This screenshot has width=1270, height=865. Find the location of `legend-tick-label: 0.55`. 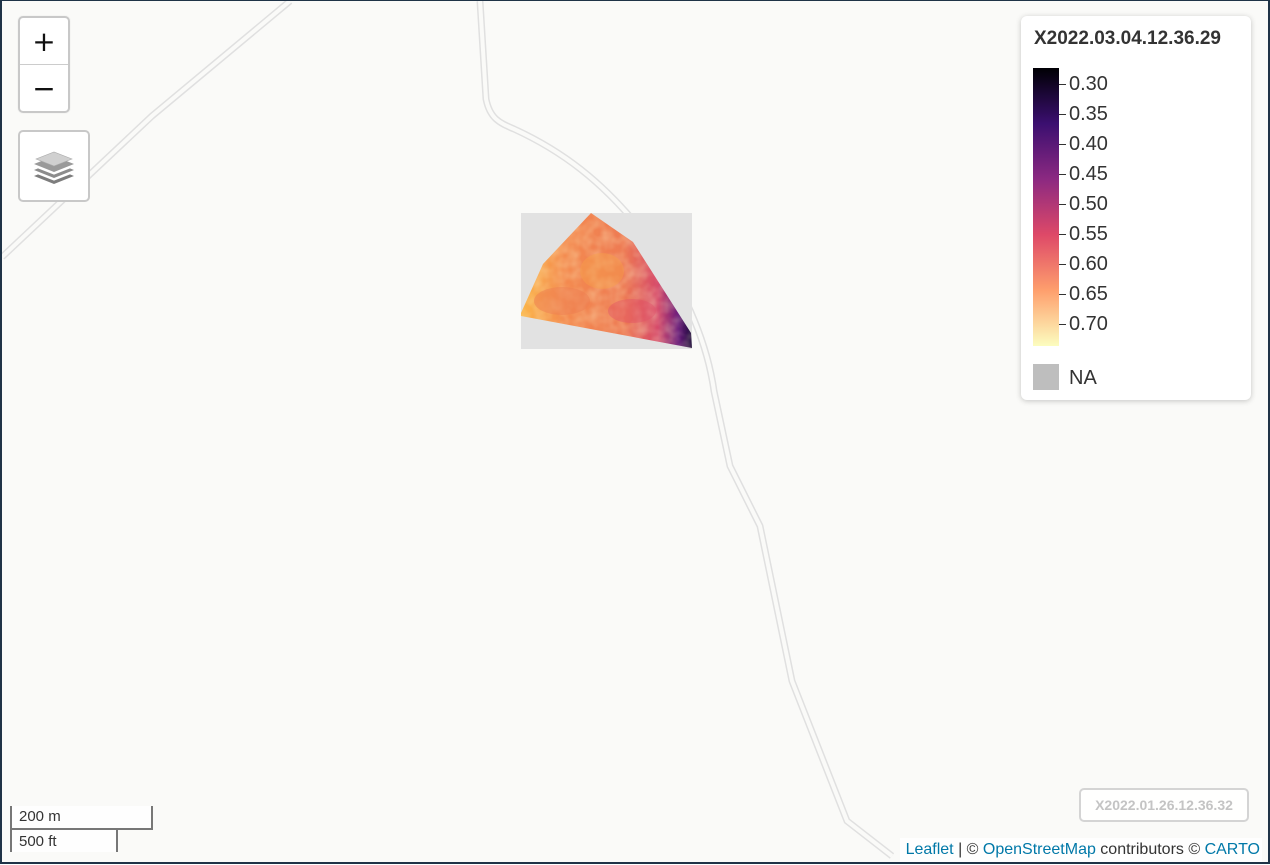

legend-tick-label: 0.55 is located at coordinates (1088, 234).